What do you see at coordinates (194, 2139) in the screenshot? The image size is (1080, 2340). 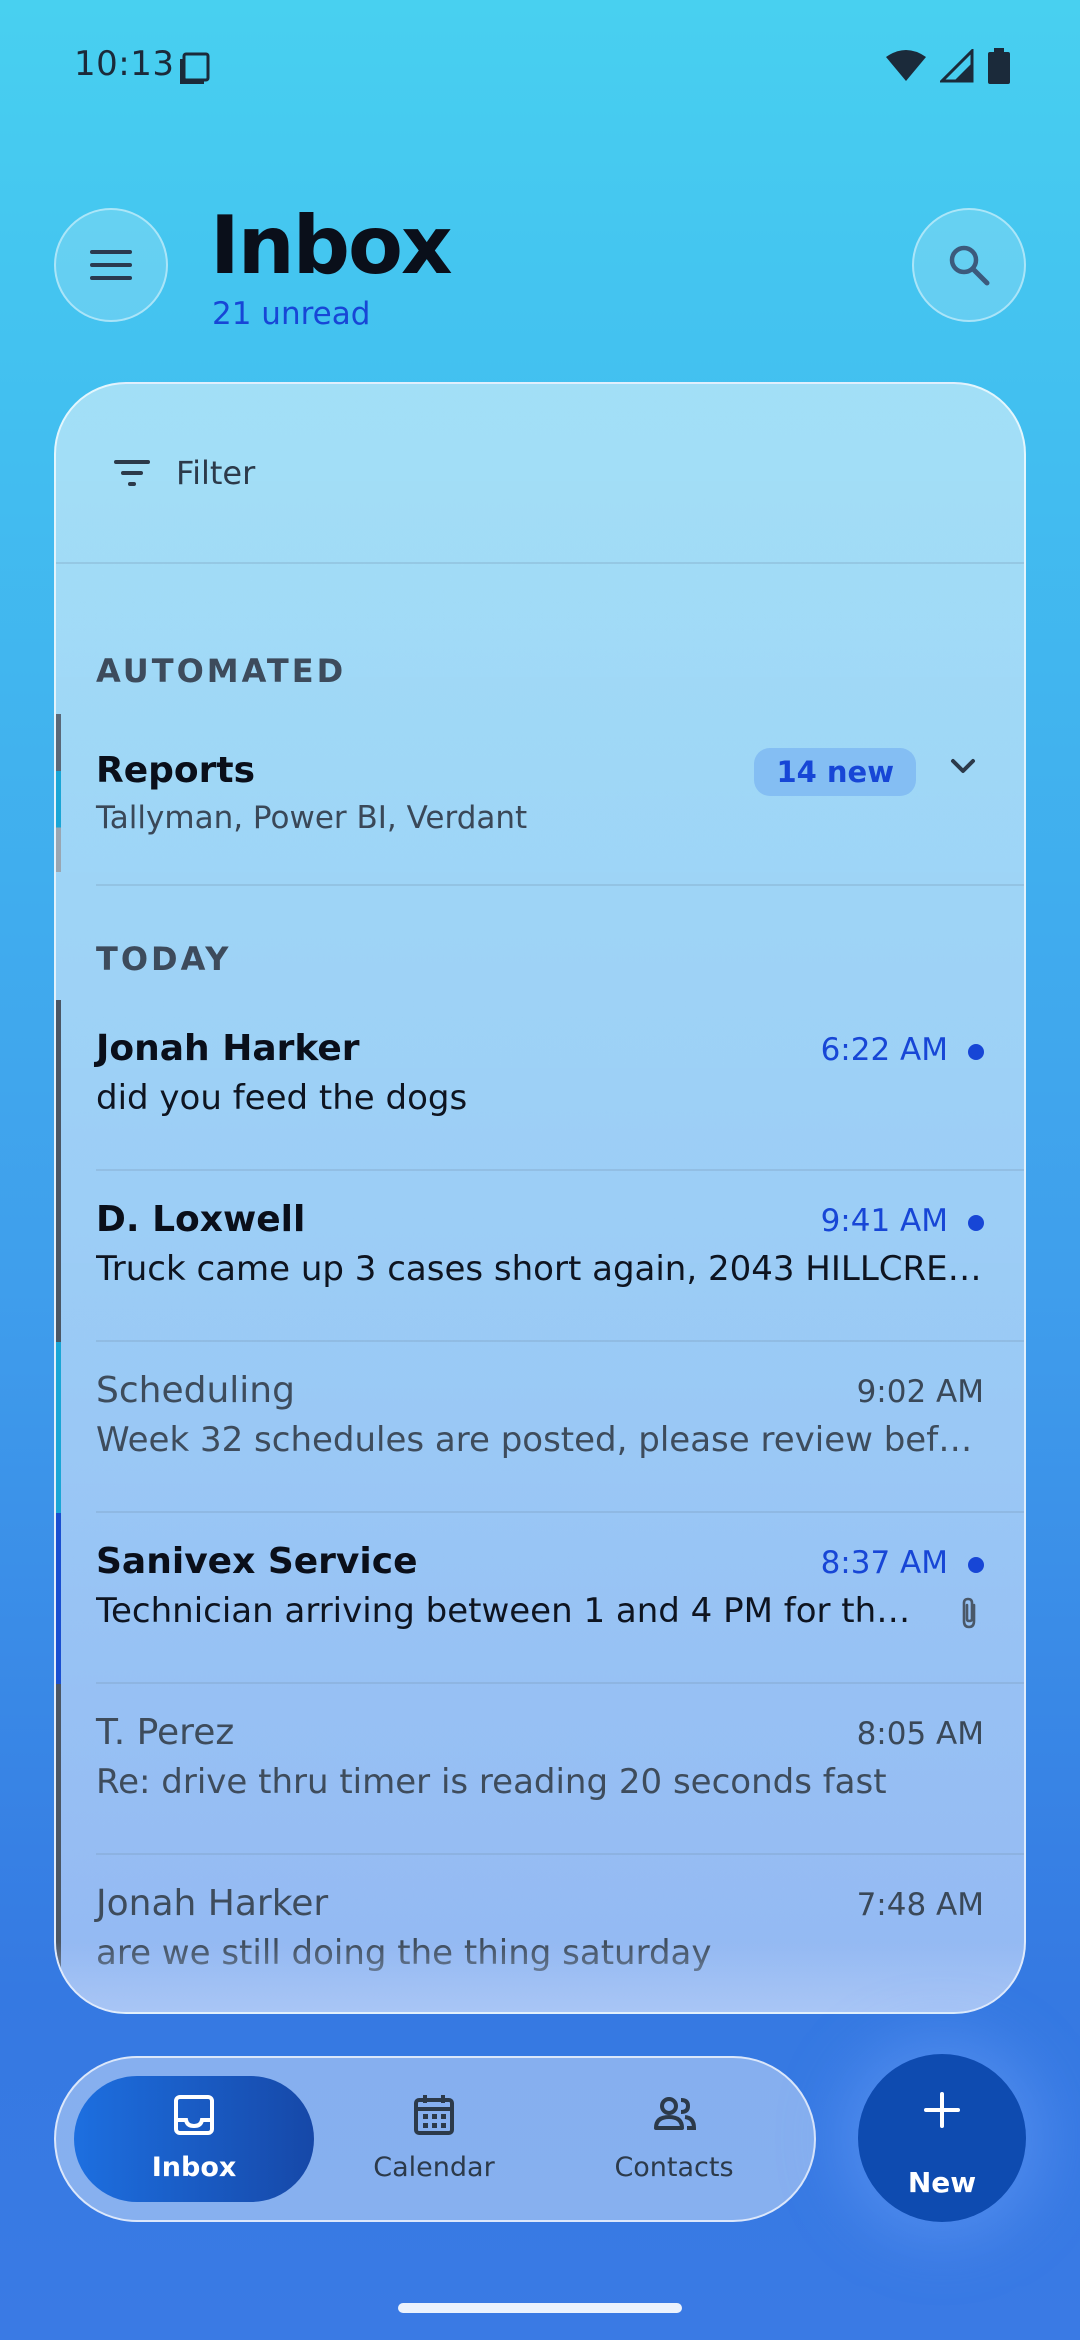 I see `nav-item-inbox: Inbox` at bounding box center [194, 2139].